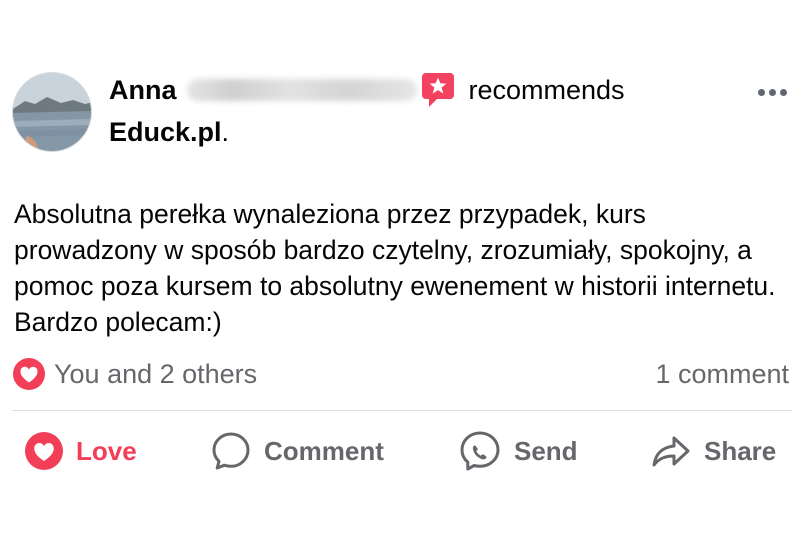 The height and width of the screenshot is (540, 800). What do you see at coordinates (480, 451) in the screenshot?
I see `messenger-icon` at bounding box center [480, 451].